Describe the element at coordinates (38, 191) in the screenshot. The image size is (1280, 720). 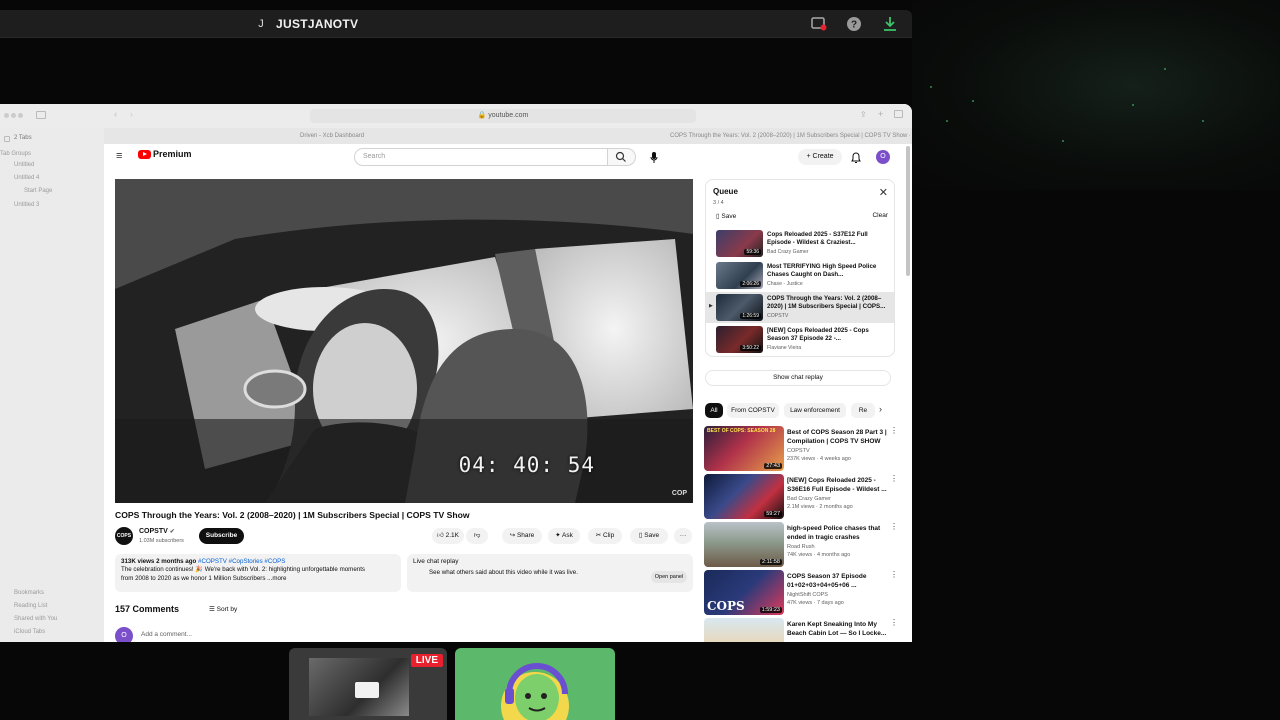
I see `sidebar-item-start-page: Start Page` at that location.